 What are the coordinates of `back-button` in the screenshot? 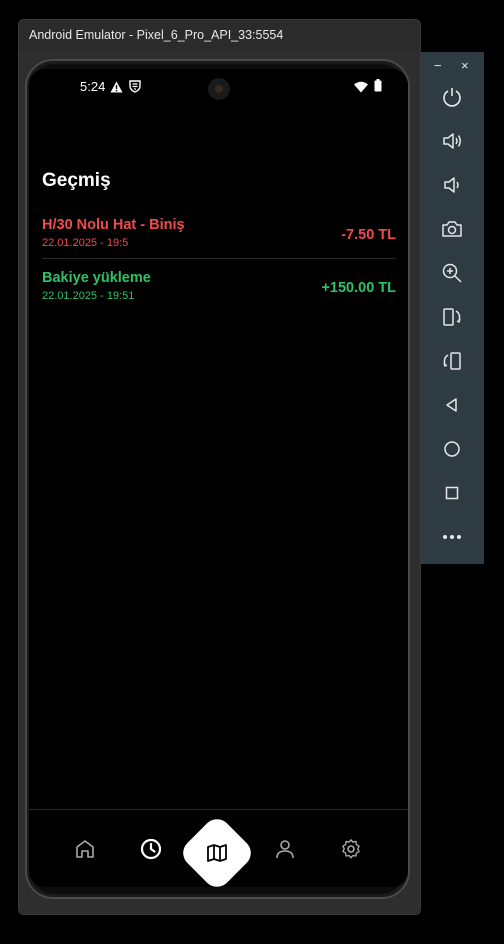 It's located at (452, 407).